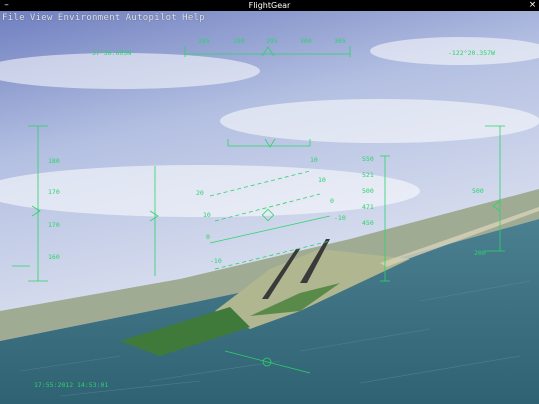 The height and width of the screenshot is (404, 539). I want to click on window-title: FlightGear, so click(269, 5).